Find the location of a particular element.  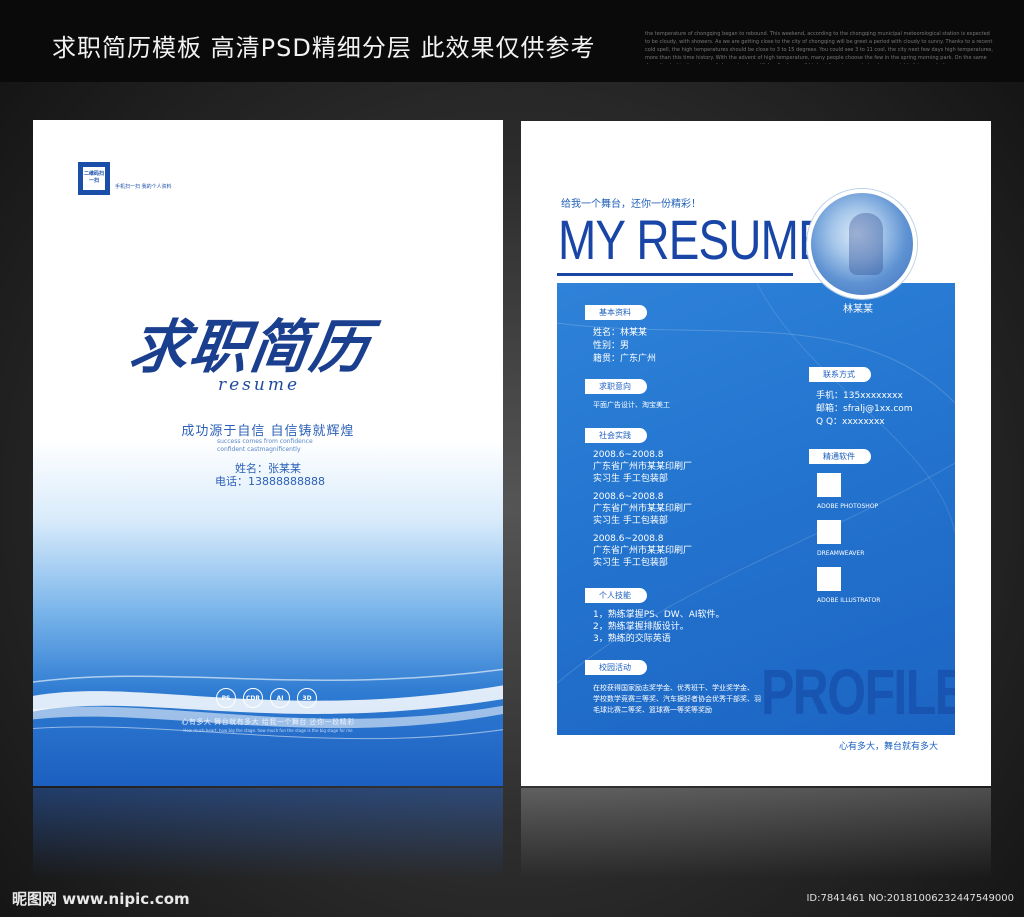

software-label: DREAMWEAVER is located at coordinates (841, 553).